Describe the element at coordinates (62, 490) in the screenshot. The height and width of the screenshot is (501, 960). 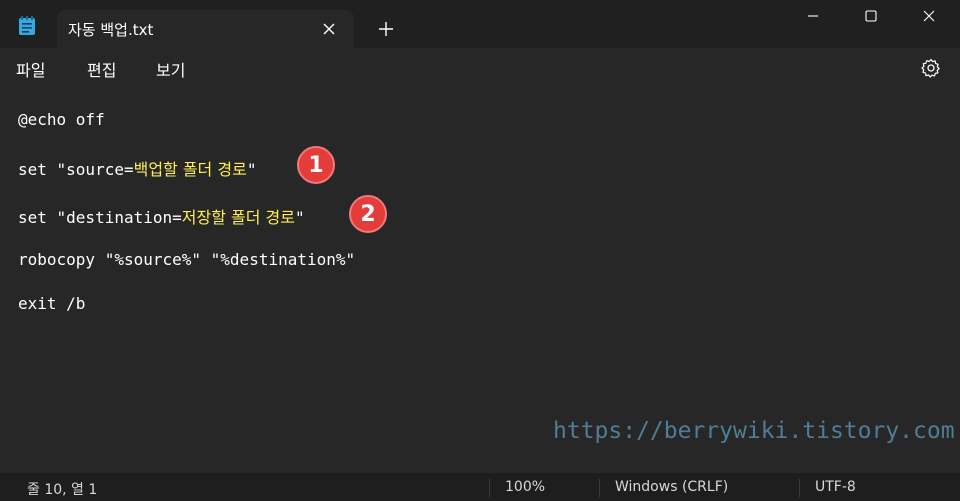
I see `cursor-position: 줄 10, 열 1` at that location.